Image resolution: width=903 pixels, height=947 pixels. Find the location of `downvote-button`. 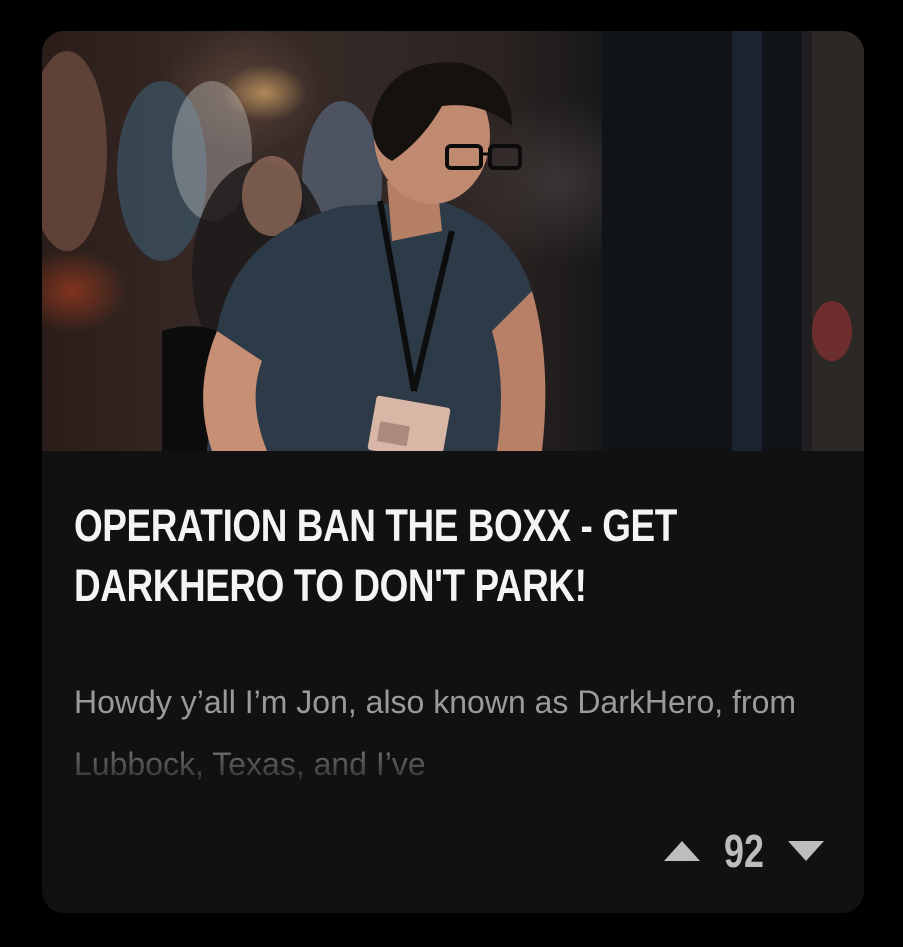

downvote-button is located at coordinates (806, 851).